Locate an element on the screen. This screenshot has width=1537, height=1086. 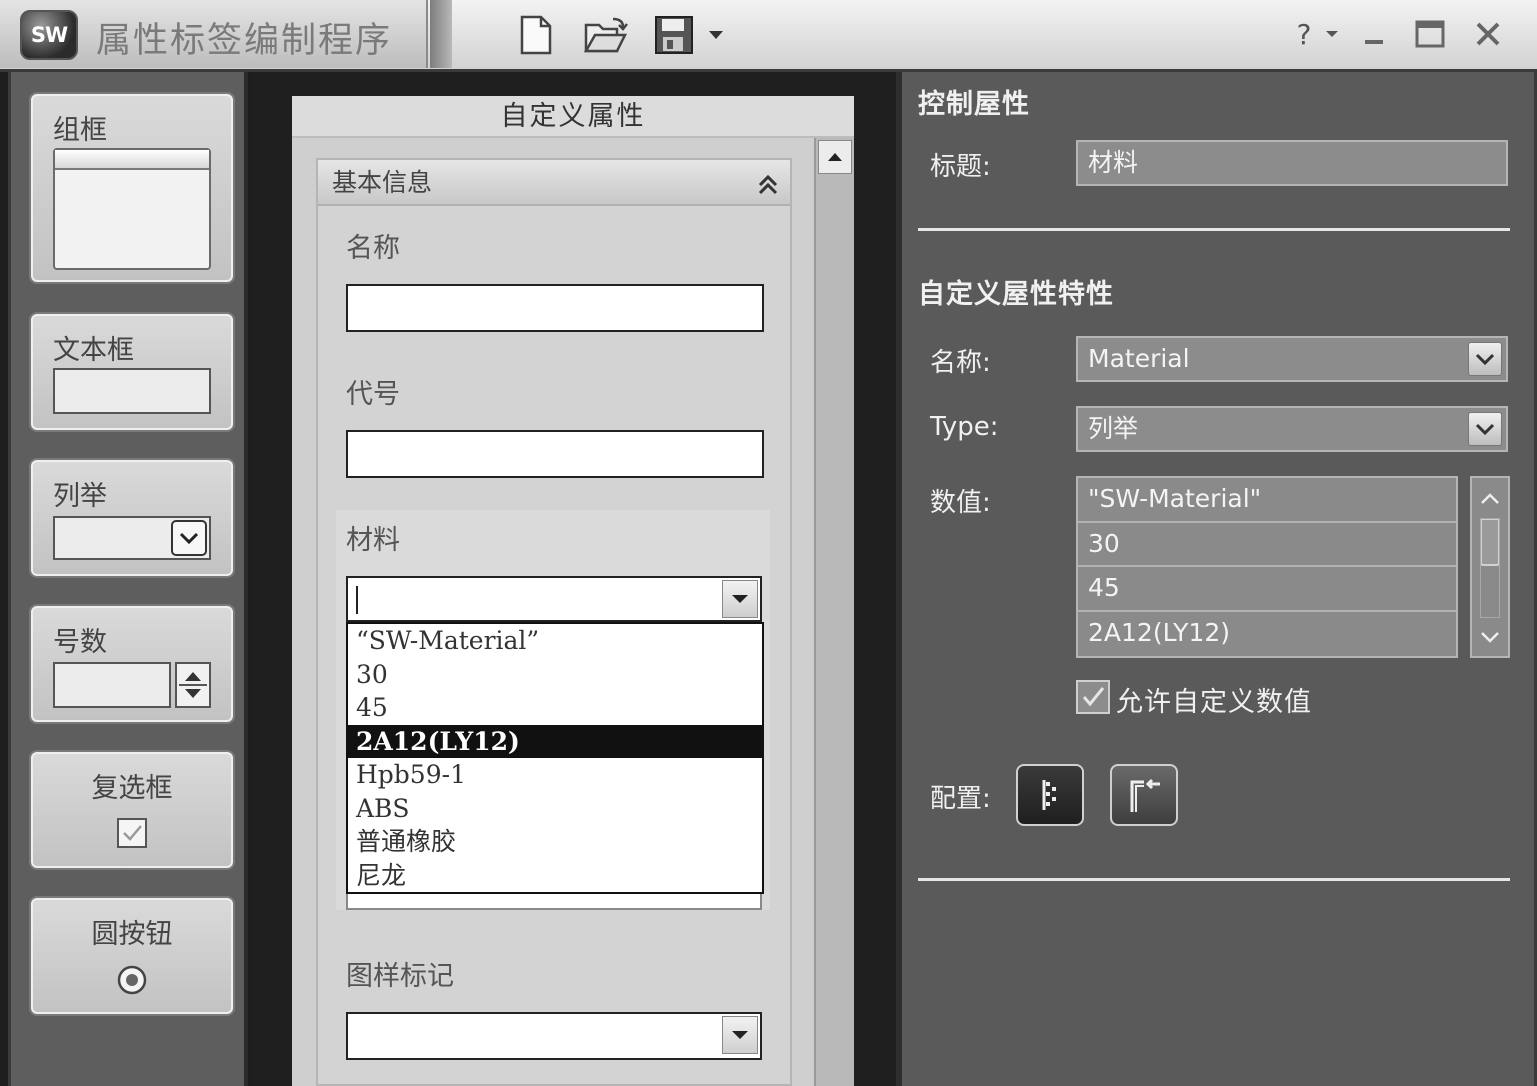
property-name-value: Material is located at coordinates (1139, 358).